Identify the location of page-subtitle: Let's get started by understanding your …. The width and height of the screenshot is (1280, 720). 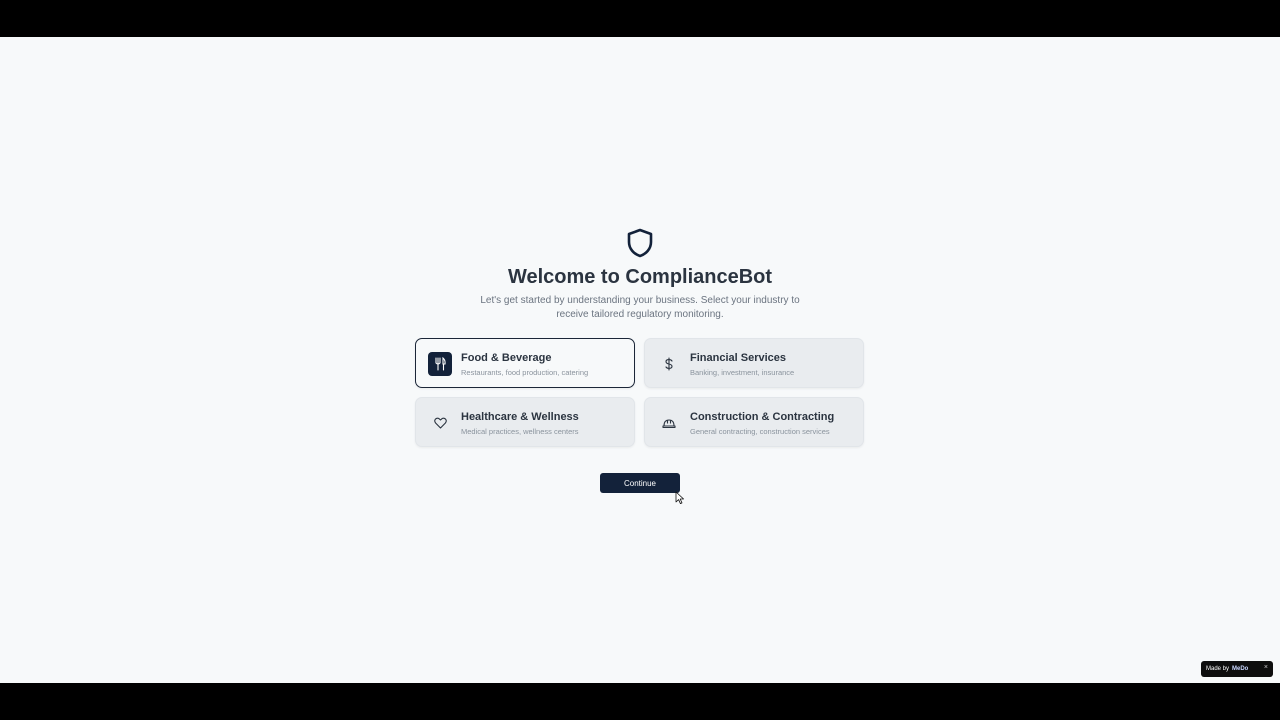
(640, 308).